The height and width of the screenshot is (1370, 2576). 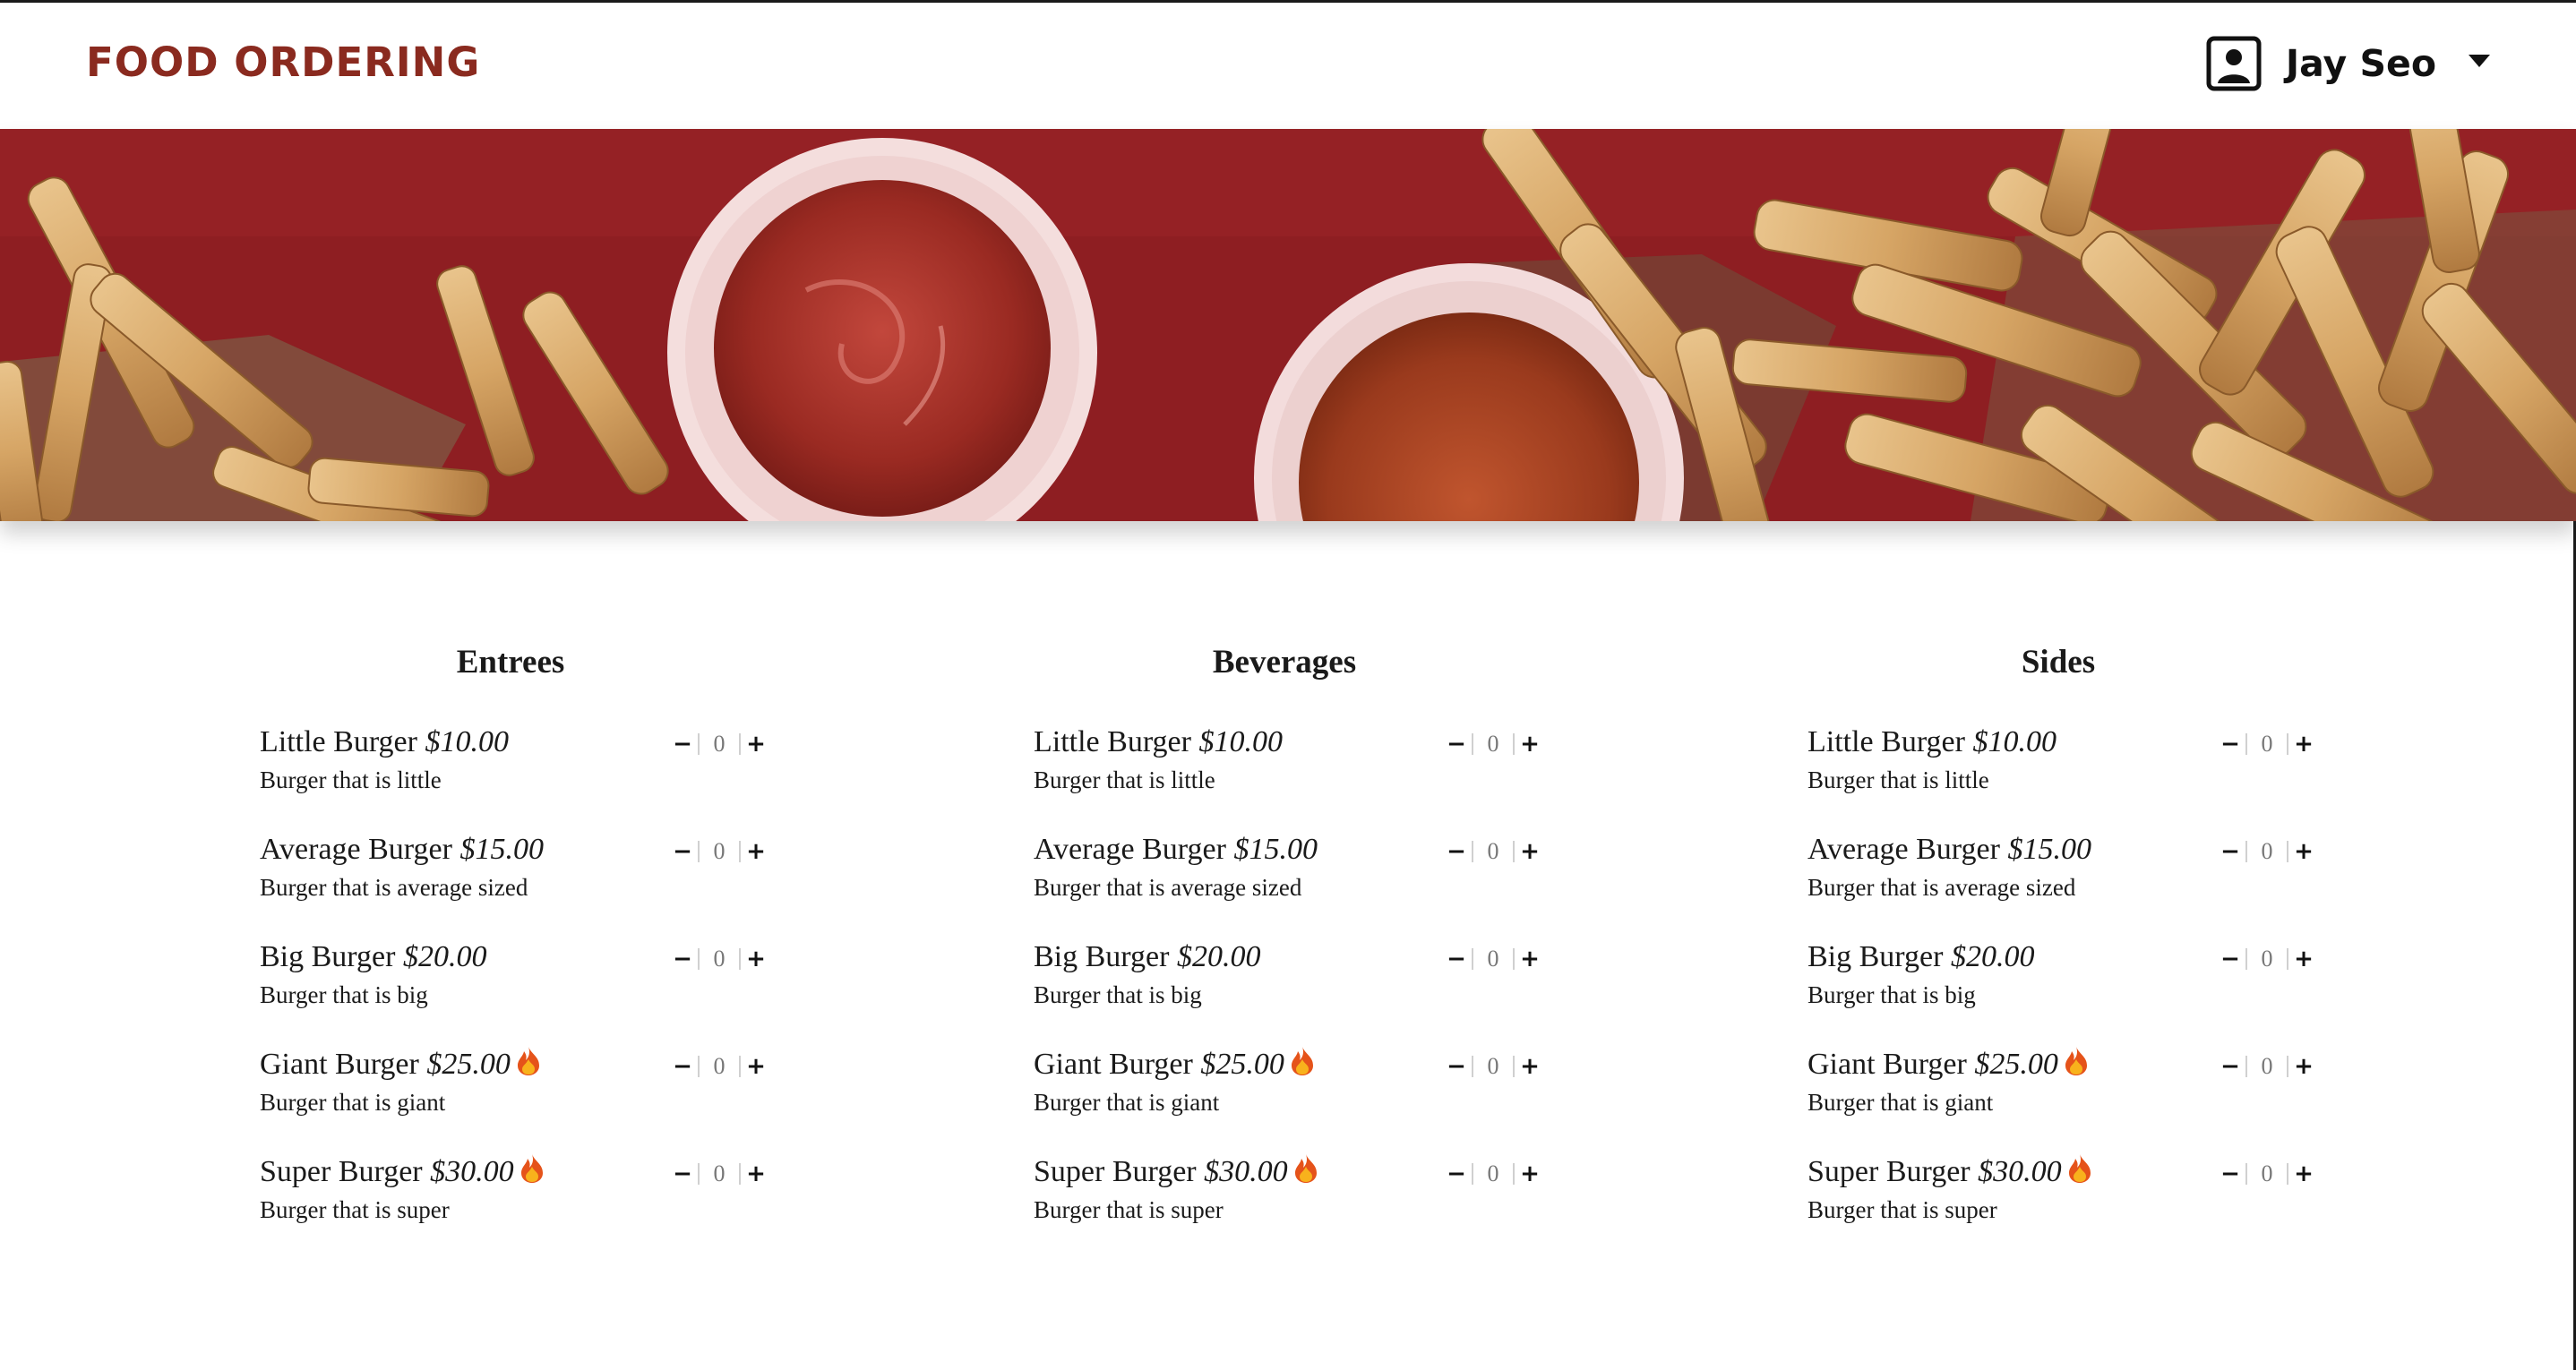 What do you see at coordinates (2479, 61) in the screenshot?
I see `caret-down-icon` at bounding box center [2479, 61].